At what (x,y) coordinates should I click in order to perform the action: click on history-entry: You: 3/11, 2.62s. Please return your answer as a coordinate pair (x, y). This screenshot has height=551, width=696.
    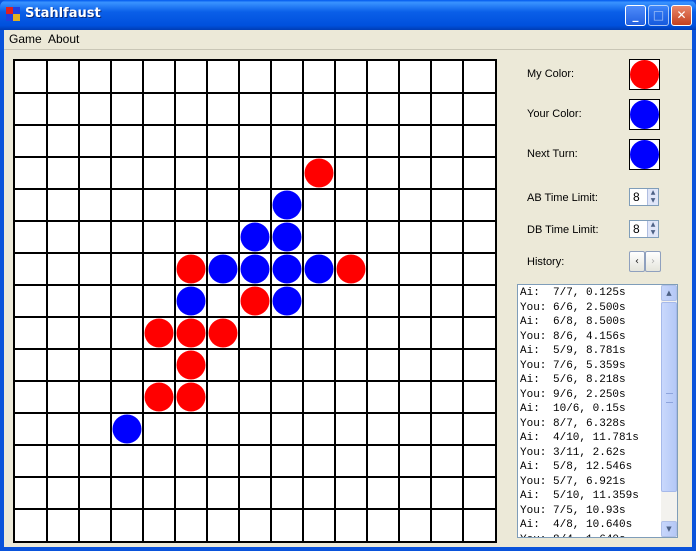
    Looking at the image, I should click on (590, 454).